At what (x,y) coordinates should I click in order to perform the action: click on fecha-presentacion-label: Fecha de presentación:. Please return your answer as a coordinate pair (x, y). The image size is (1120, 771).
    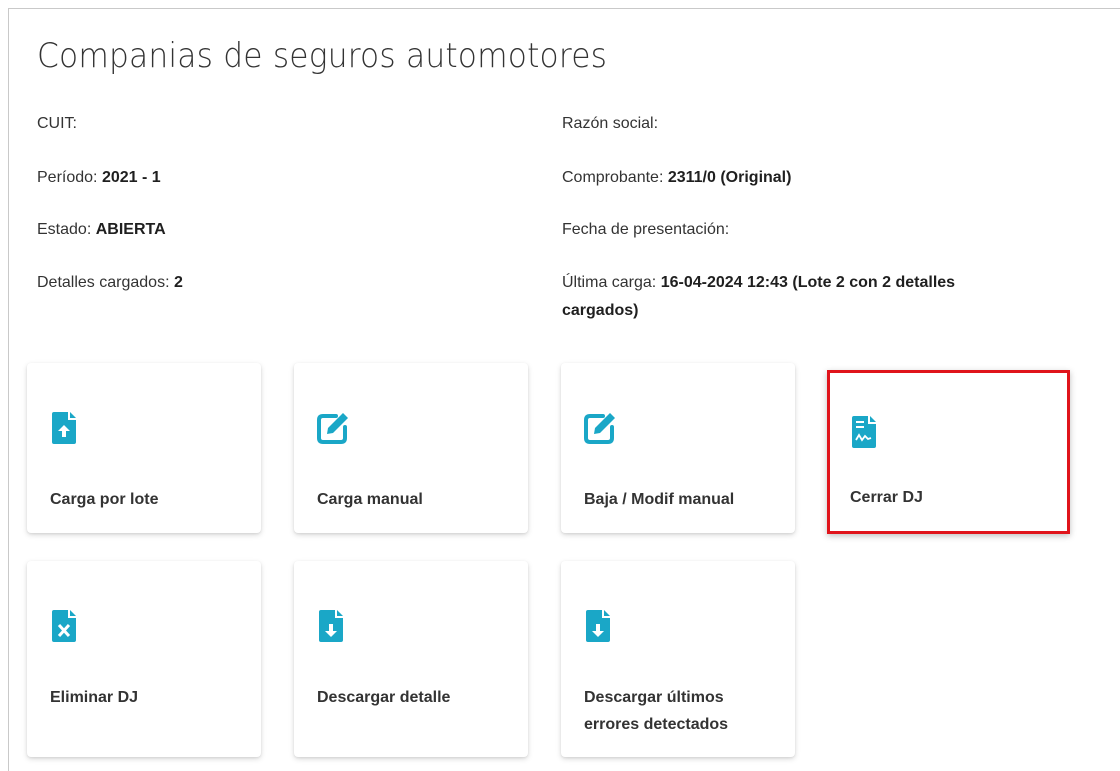
    Looking at the image, I should click on (646, 229).